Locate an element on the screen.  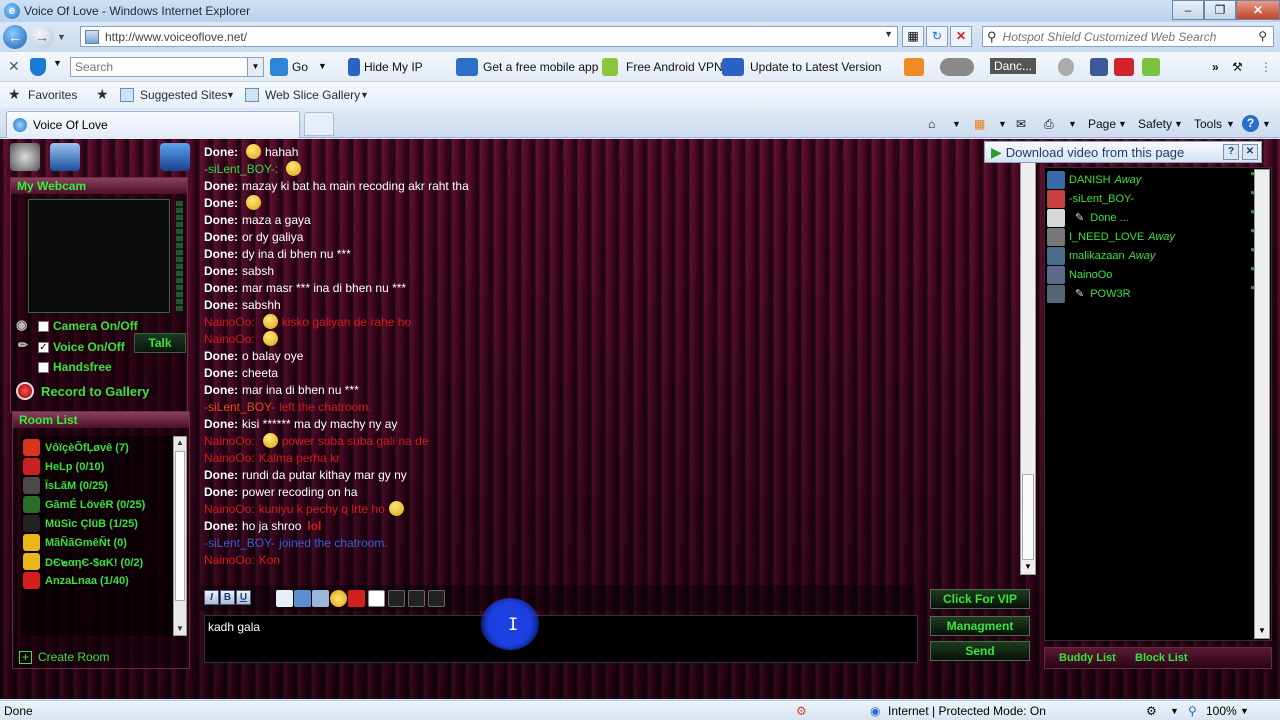
zoom-dropdown-icon: ▼ is located at coordinates (1244, 711).